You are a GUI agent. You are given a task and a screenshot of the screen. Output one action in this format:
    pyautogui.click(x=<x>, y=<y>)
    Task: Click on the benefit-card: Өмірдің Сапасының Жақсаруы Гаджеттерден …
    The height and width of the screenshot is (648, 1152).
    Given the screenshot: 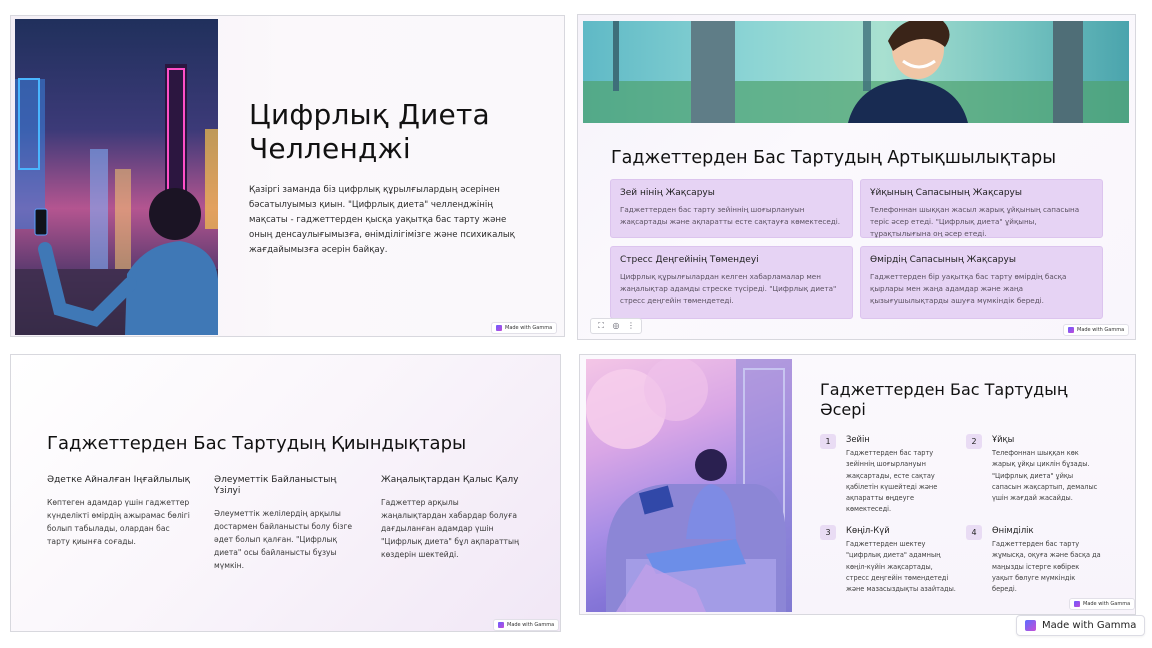 What is the action you would take?
    pyautogui.click(x=981, y=282)
    